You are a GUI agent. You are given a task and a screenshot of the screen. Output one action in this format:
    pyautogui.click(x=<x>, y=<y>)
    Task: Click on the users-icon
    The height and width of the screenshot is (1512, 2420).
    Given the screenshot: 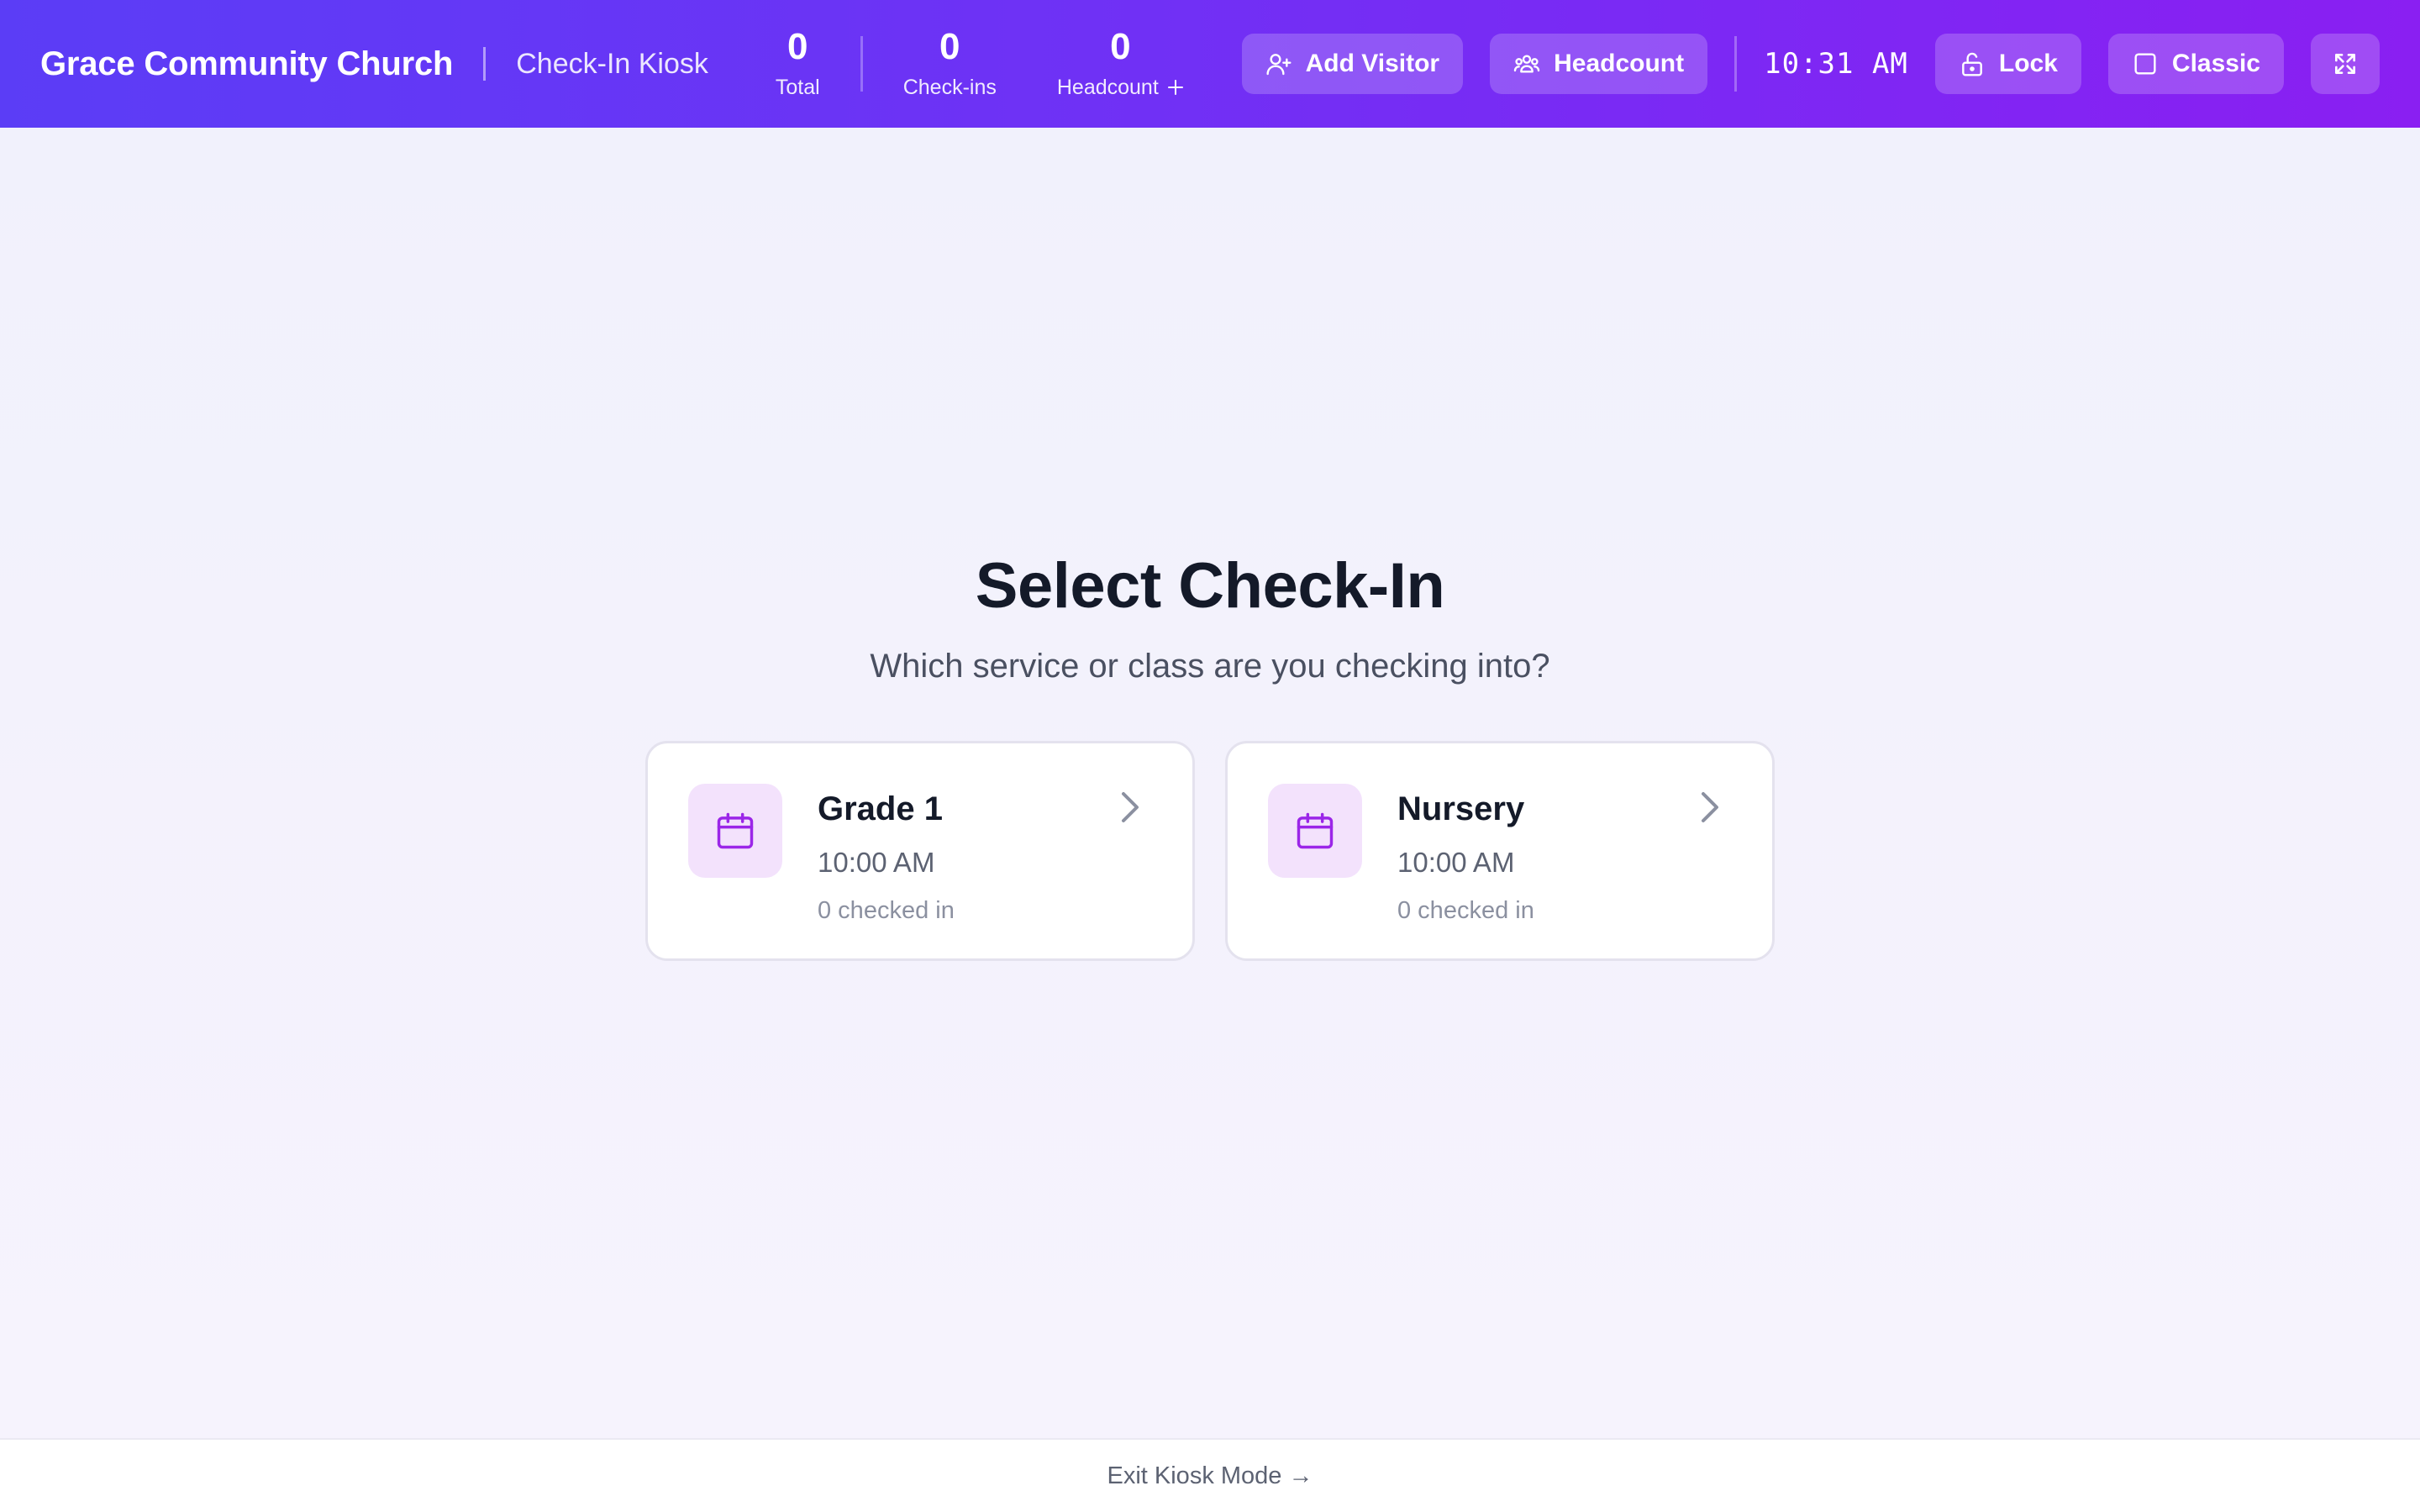 What is the action you would take?
    pyautogui.click(x=1527, y=63)
    